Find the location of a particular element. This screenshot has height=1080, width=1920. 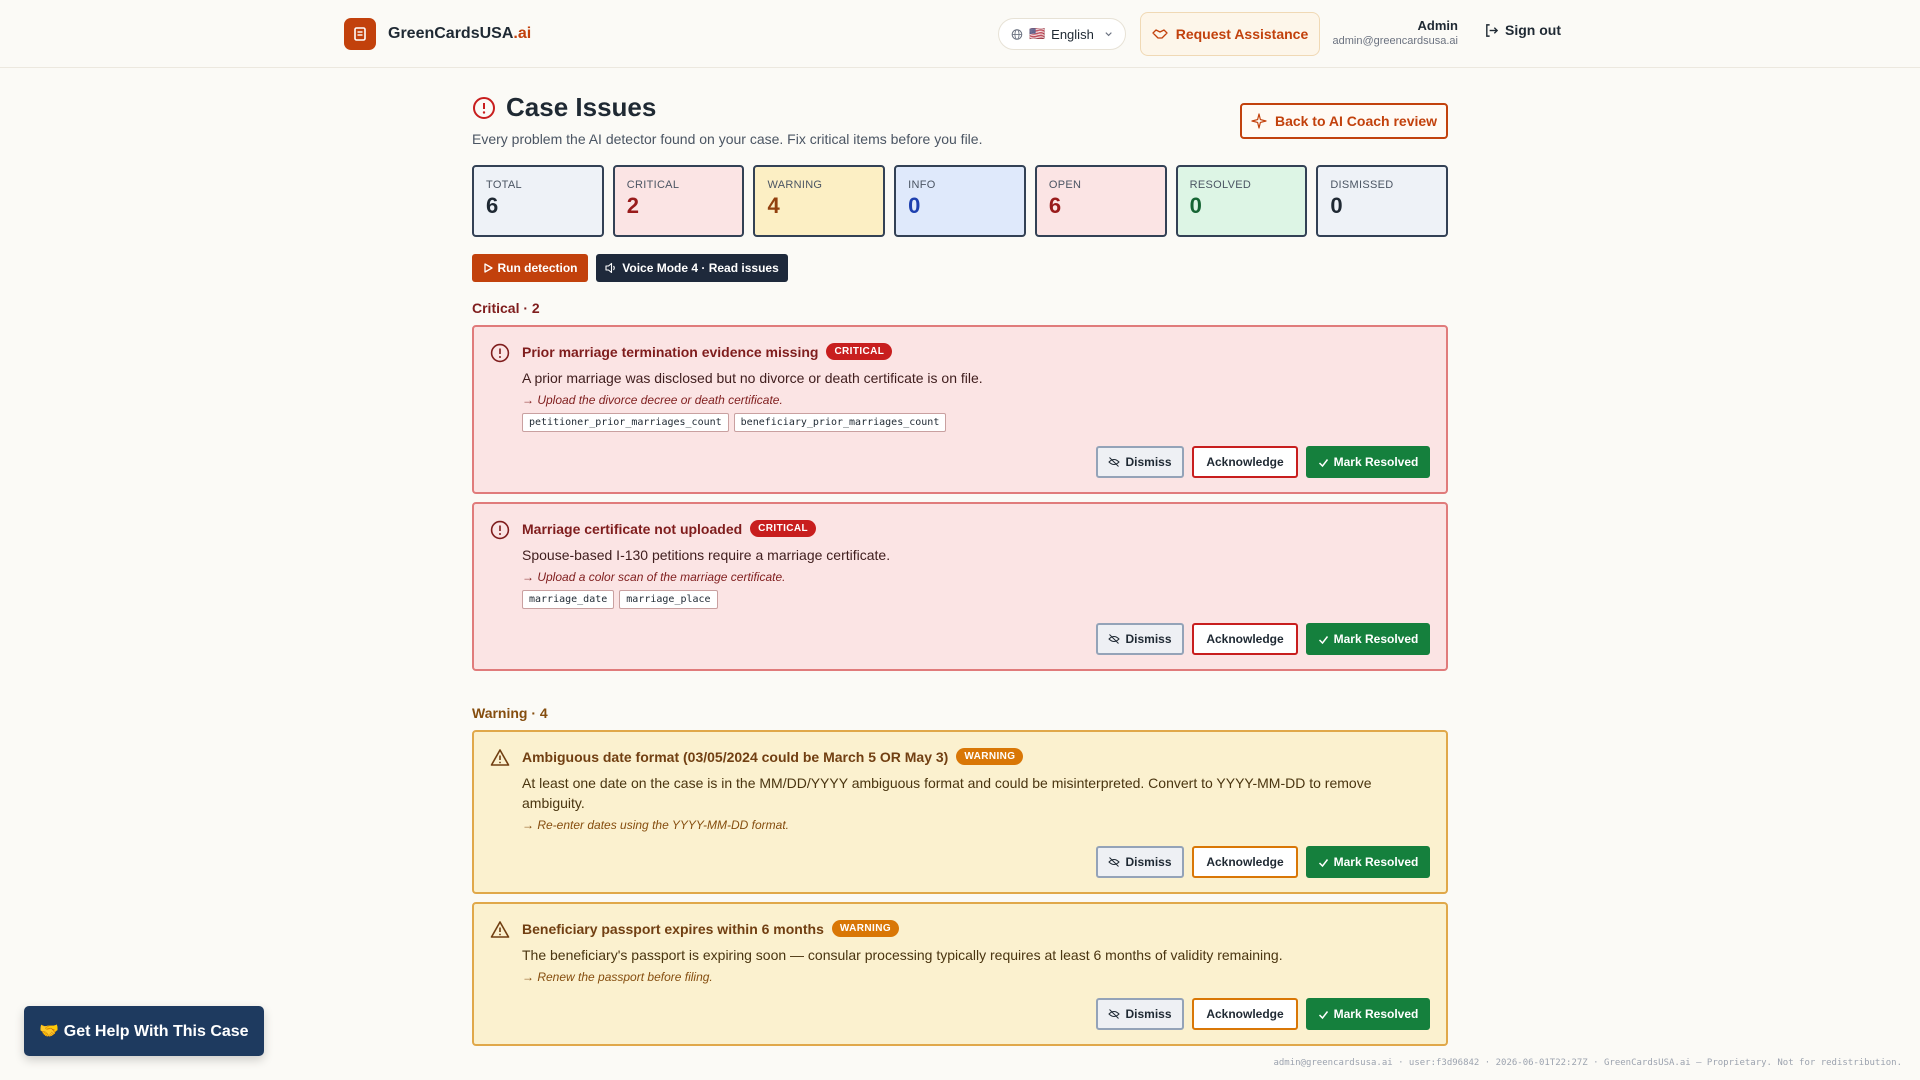

get-help-button: 🤝 Get Help With This Case is located at coordinates (144, 1031).